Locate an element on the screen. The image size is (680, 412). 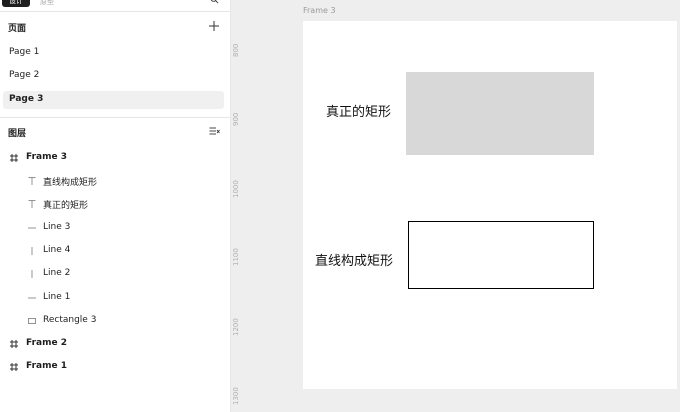
layers-section-header: 图层 is located at coordinates (115, 132).